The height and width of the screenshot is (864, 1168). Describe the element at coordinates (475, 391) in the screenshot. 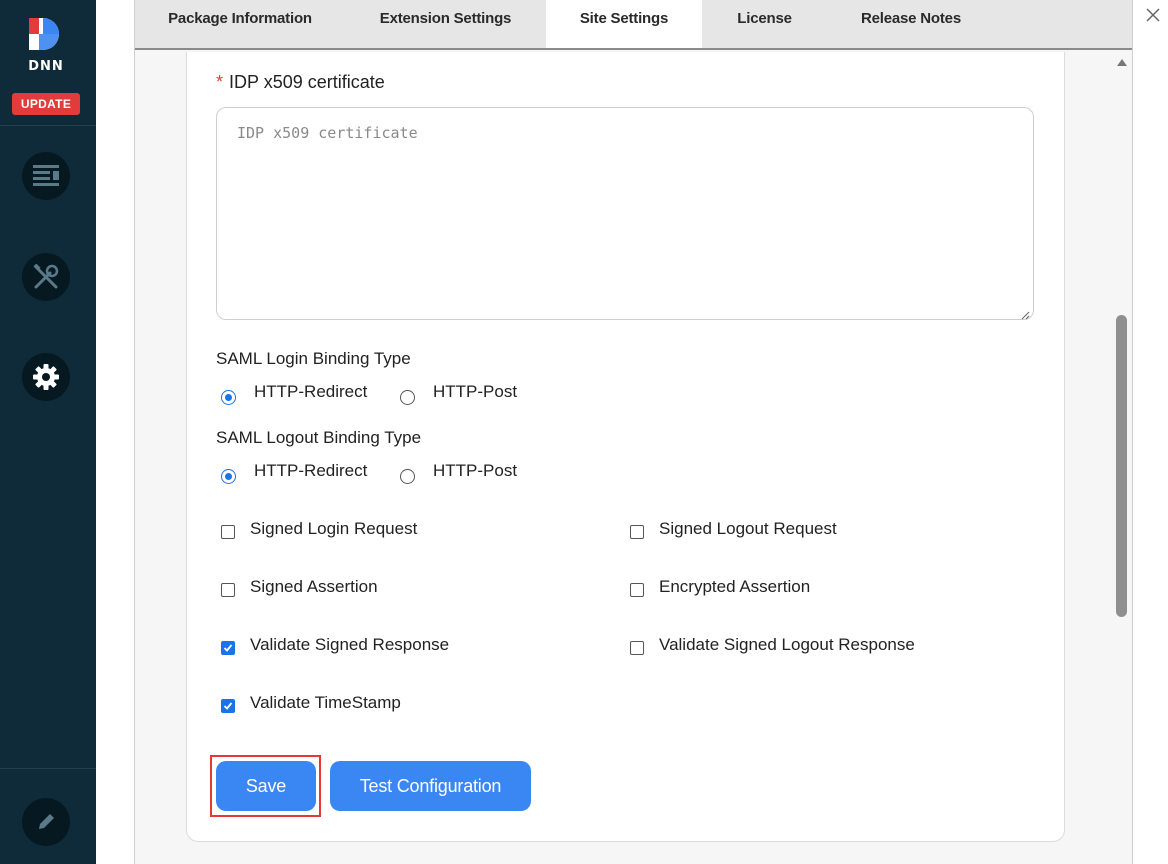

I see `login-binding-post-label: HTTP-Post` at that location.